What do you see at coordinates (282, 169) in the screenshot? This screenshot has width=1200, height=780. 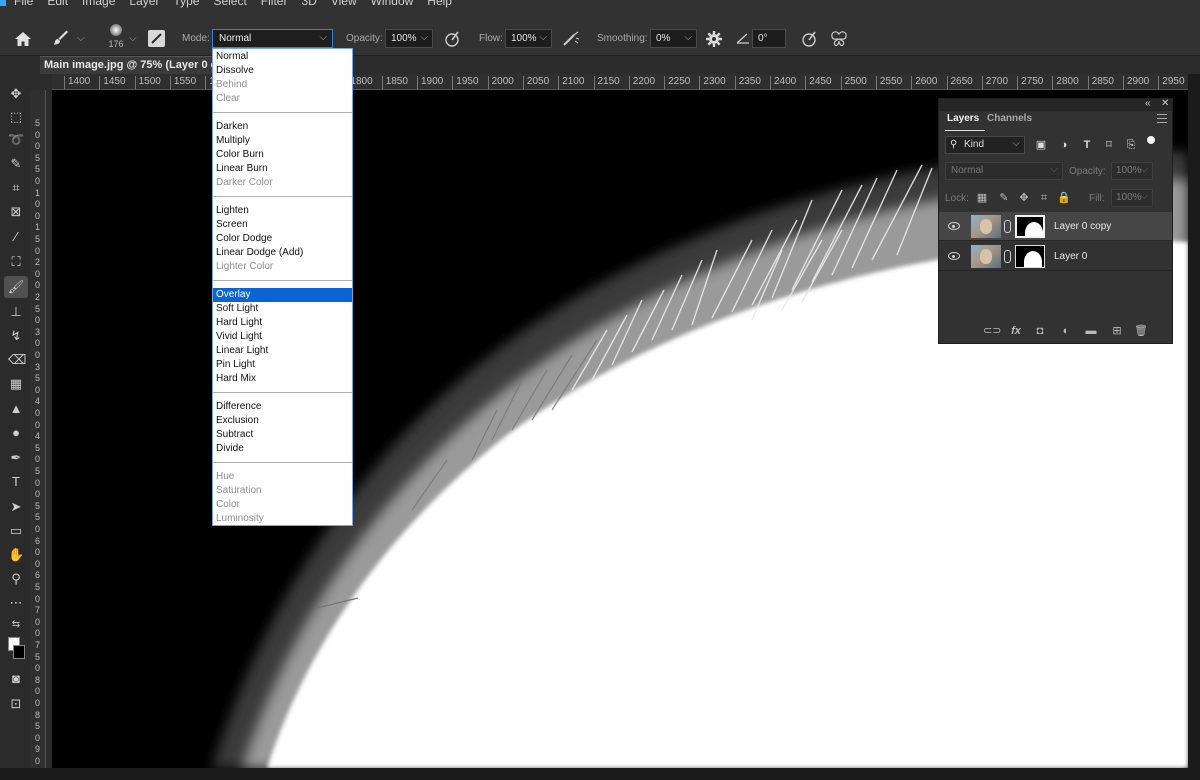 I see `blend-mode-option: Linear Burn` at bounding box center [282, 169].